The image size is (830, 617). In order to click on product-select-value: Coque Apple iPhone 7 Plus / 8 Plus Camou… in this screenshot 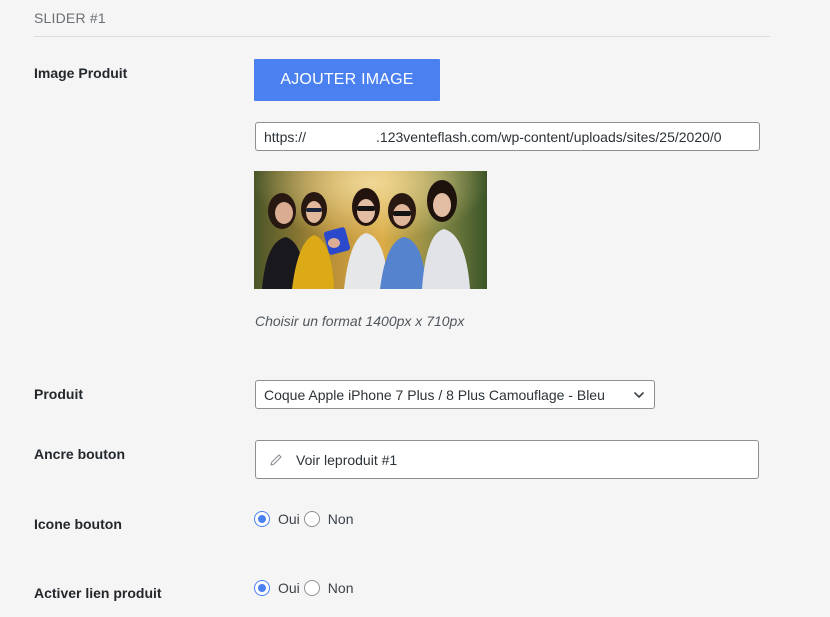, I will do `click(434, 394)`.